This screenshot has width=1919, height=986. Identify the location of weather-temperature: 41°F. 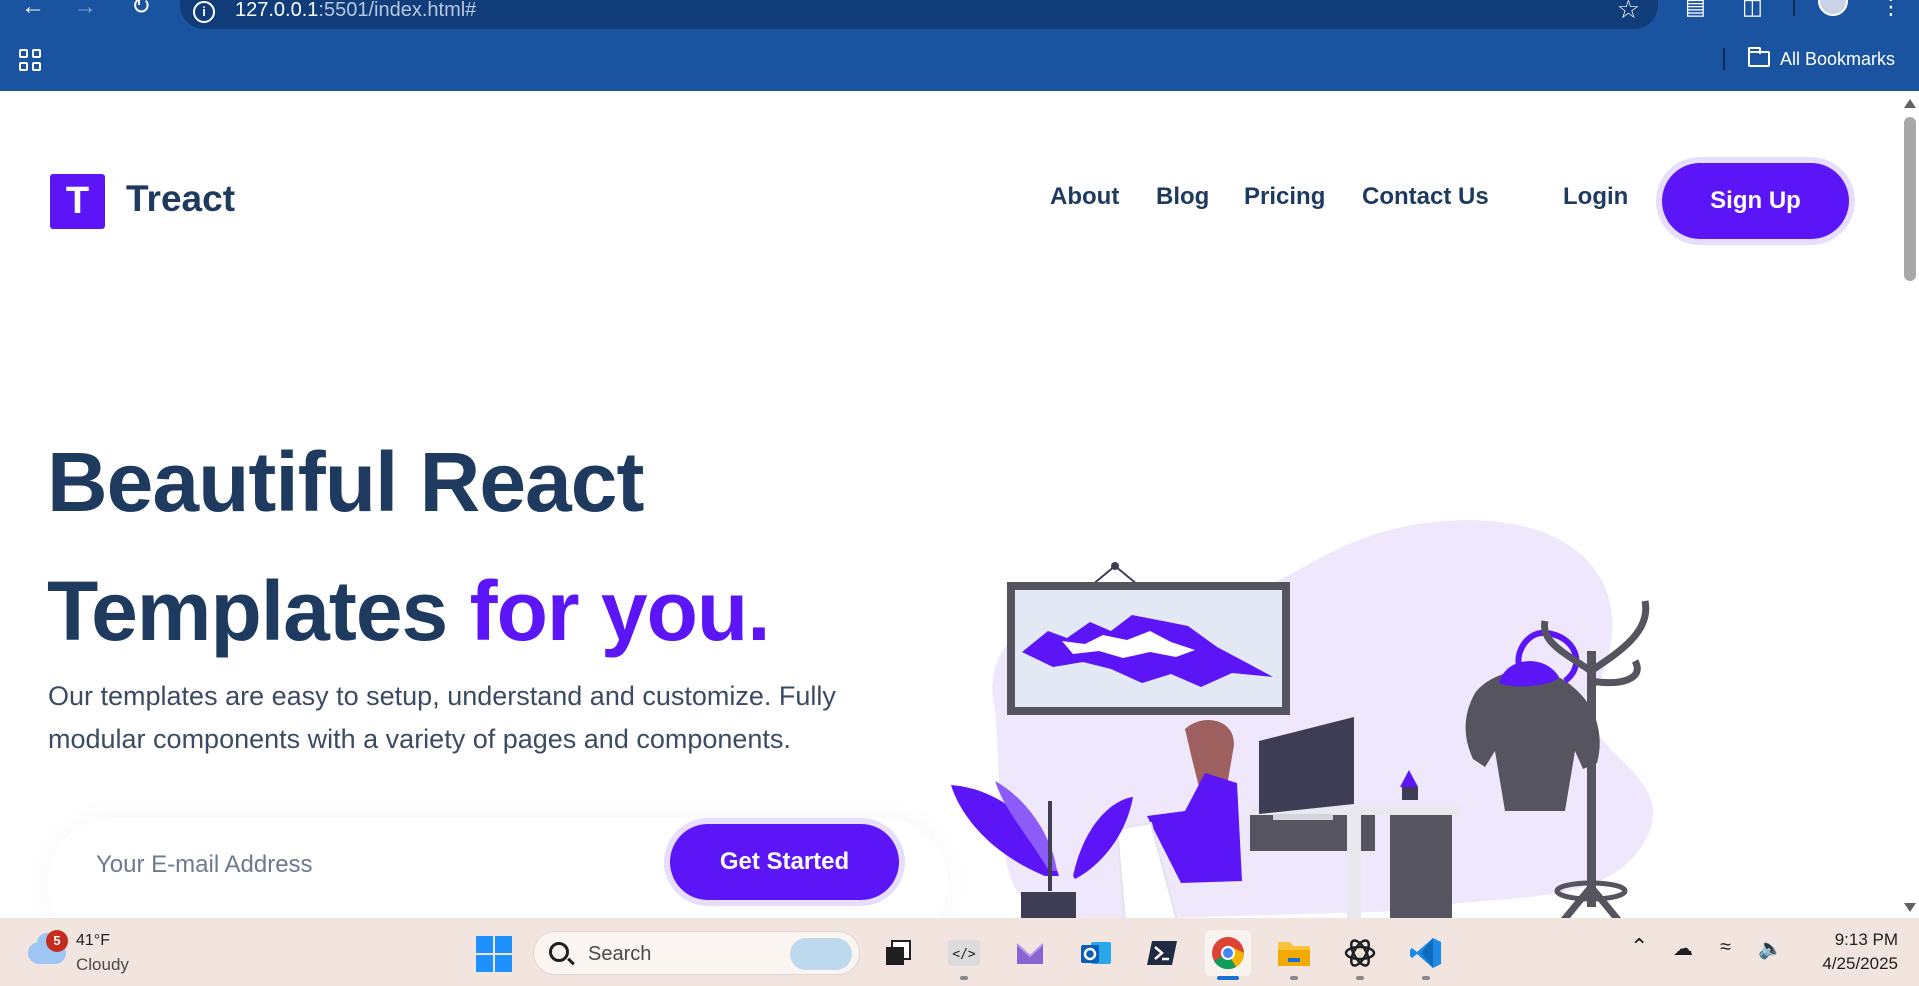
(93, 940).